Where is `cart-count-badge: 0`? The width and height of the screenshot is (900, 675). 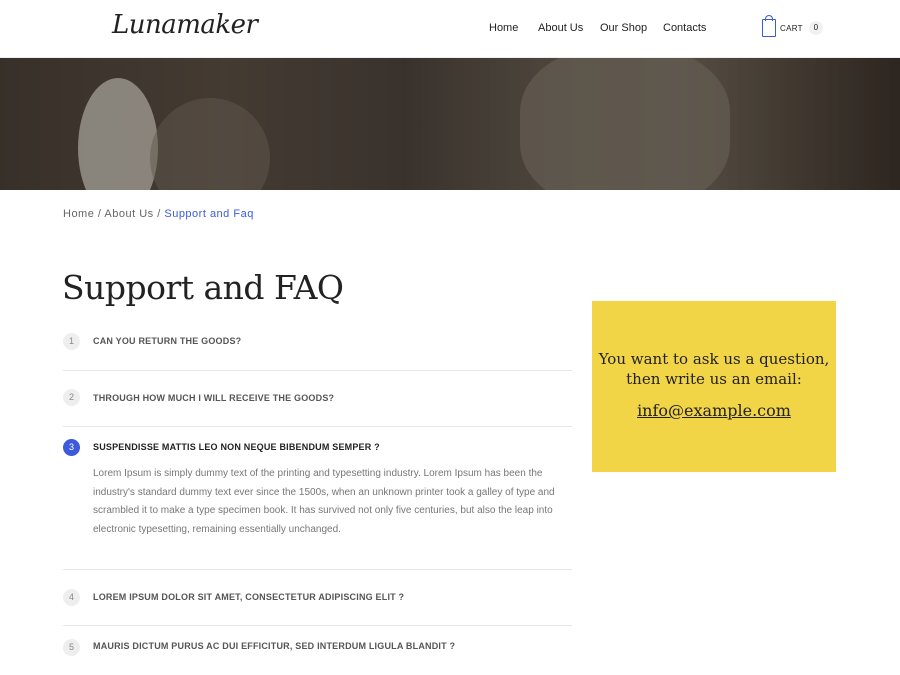
cart-count-badge: 0 is located at coordinates (815, 28).